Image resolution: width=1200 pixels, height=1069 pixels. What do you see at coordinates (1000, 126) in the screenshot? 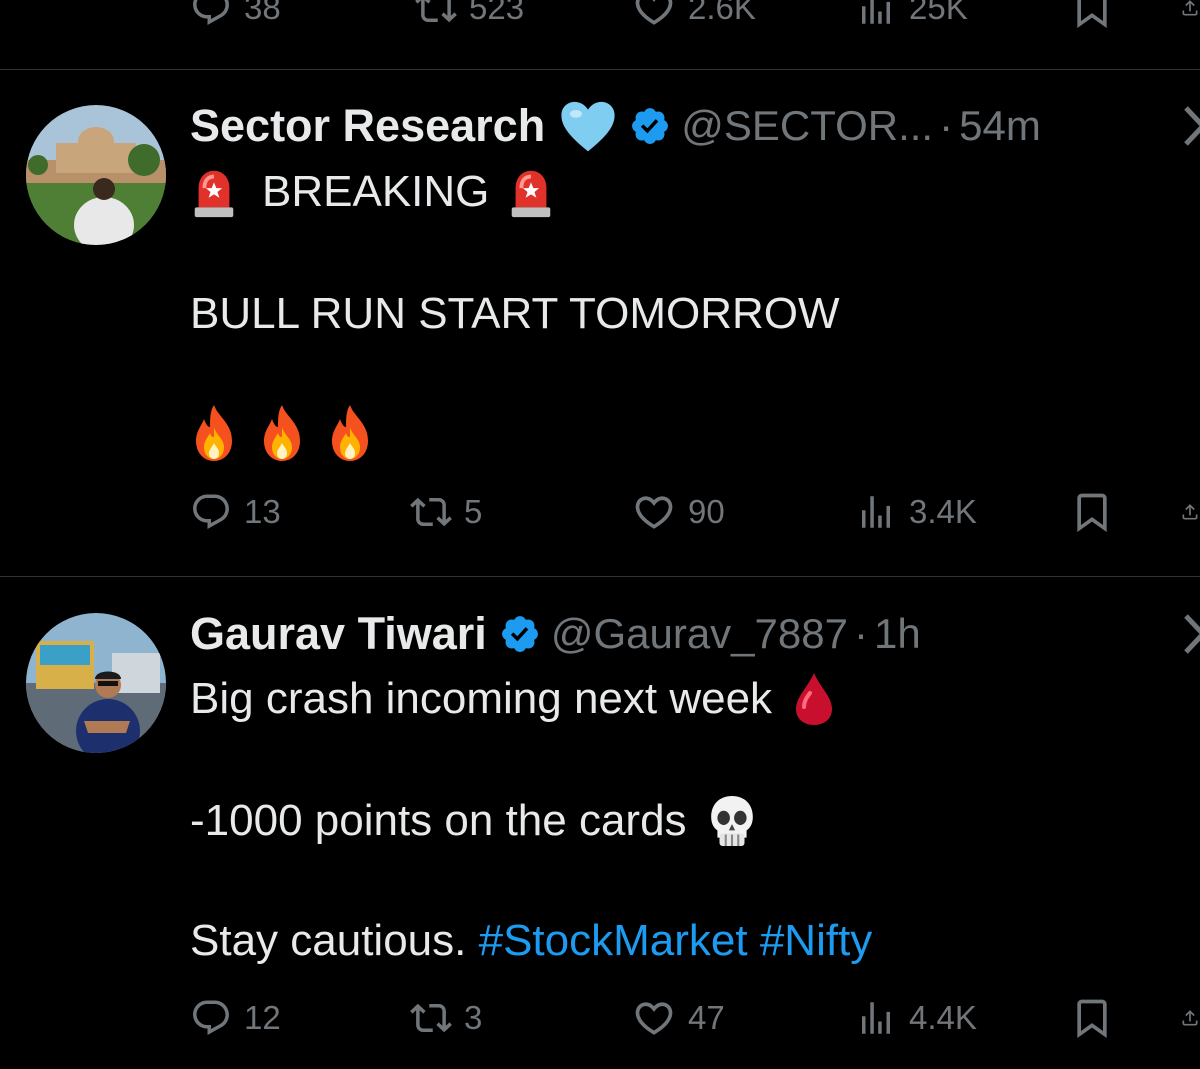
I see `tweet-timestamp: 54m` at bounding box center [1000, 126].